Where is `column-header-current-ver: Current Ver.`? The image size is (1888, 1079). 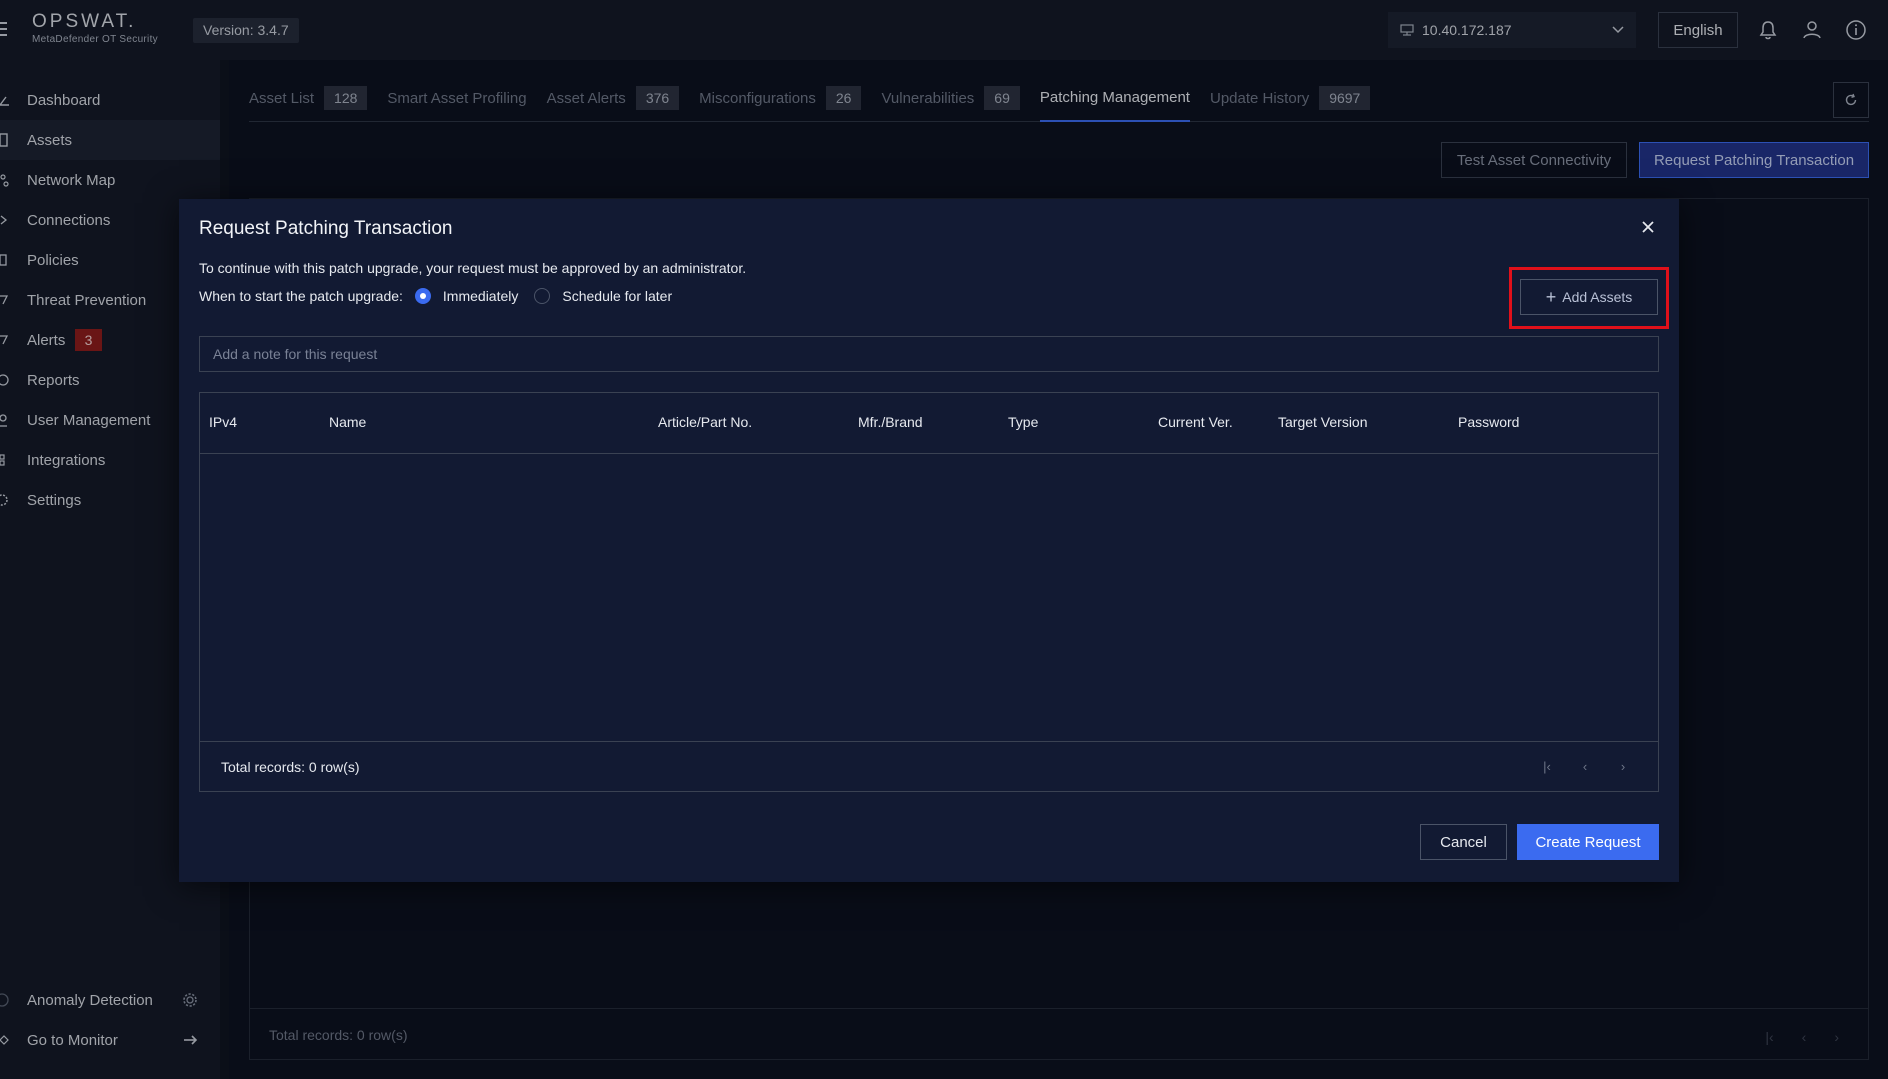 column-header-current-ver: Current Ver. is located at coordinates (1195, 422).